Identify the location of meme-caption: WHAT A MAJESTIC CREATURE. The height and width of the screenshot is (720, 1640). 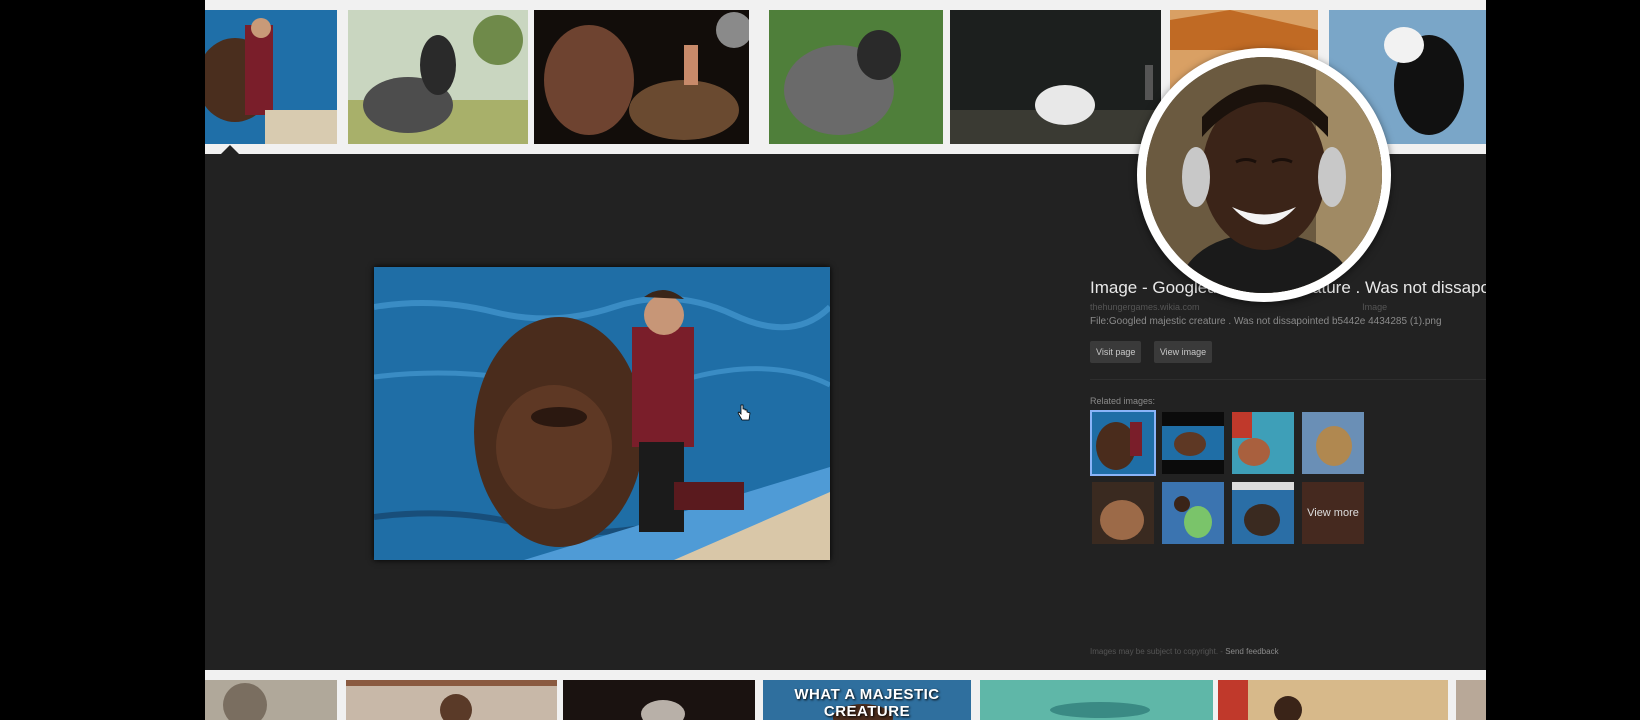
(867, 703).